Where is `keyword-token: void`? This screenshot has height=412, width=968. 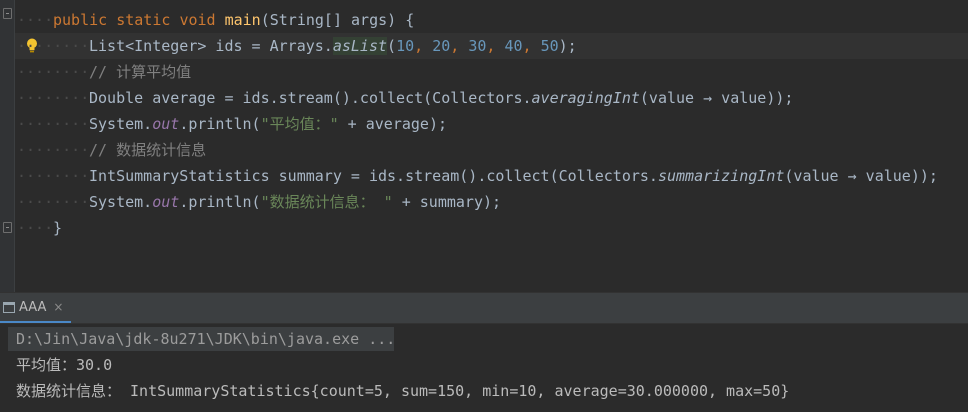
keyword-token: void is located at coordinates (197, 20).